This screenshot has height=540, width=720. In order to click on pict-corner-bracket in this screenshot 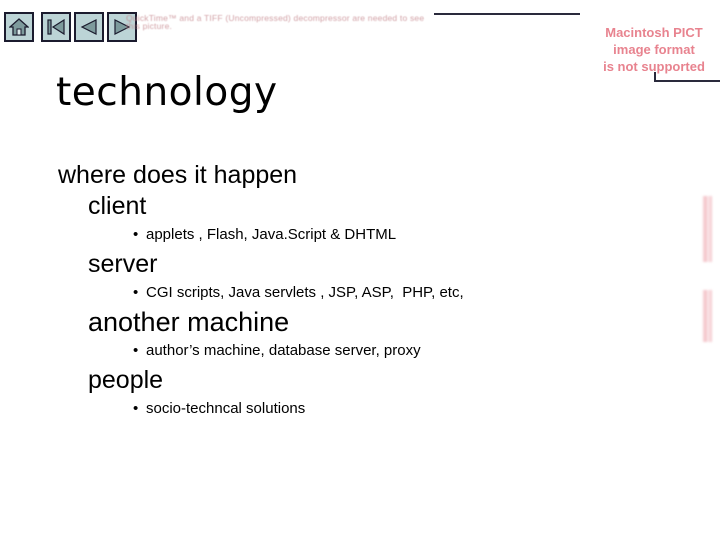, I will do `click(687, 77)`.